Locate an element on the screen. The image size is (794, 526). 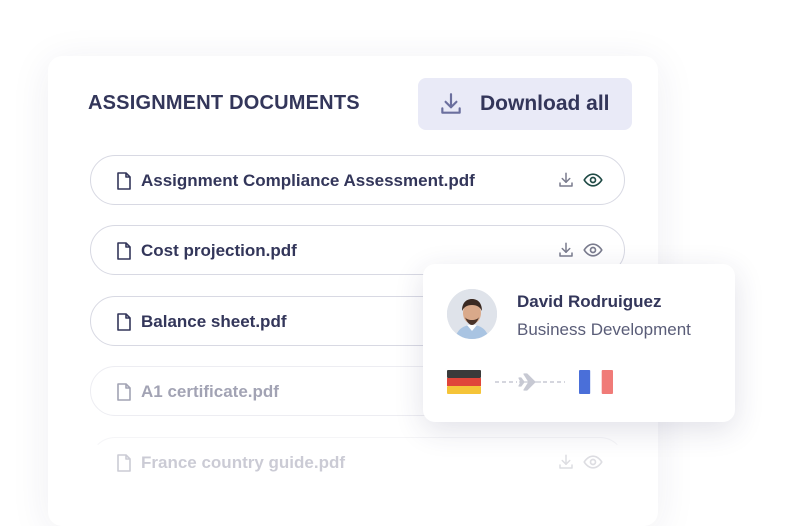
document-row: France country guide.pdf is located at coordinates (357, 462).